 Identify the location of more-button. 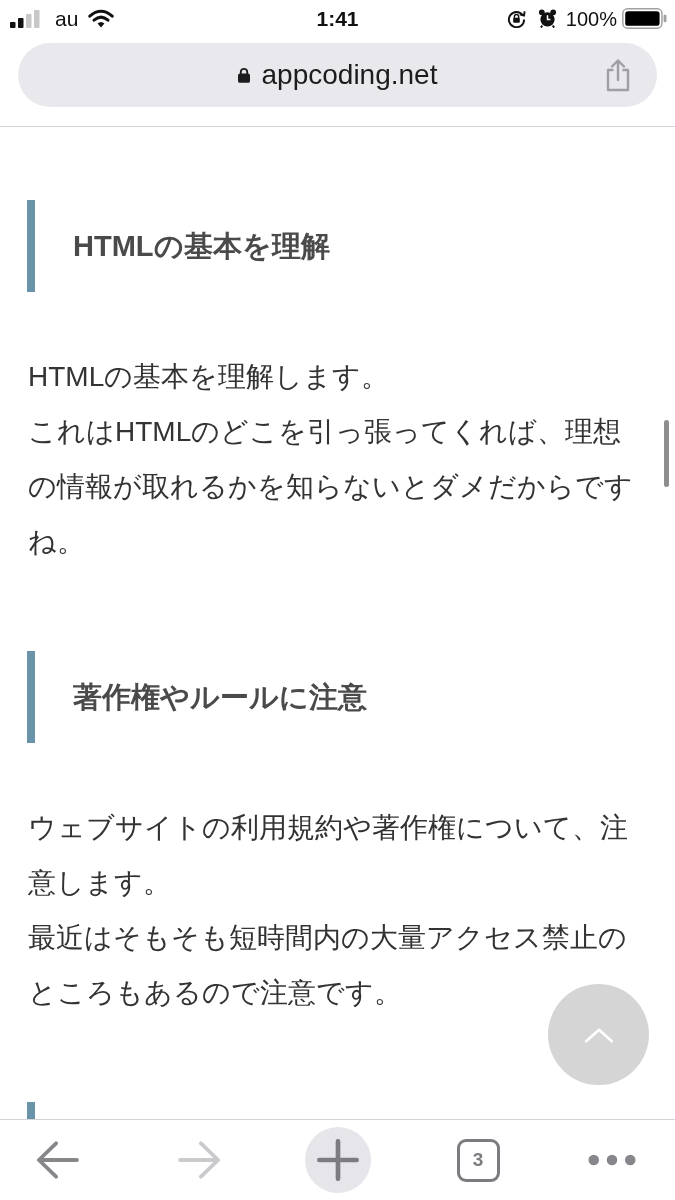
(612, 1160).